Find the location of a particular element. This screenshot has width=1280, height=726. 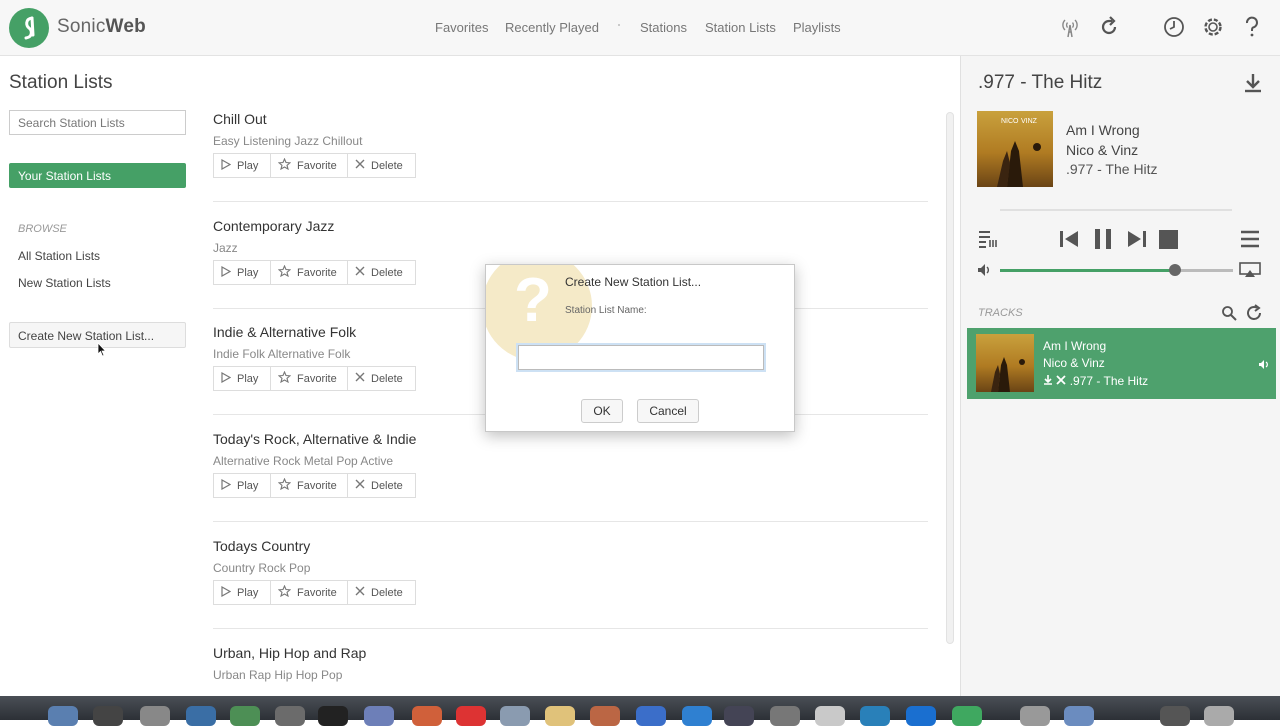

stop-icon is located at coordinates (1169, 242).